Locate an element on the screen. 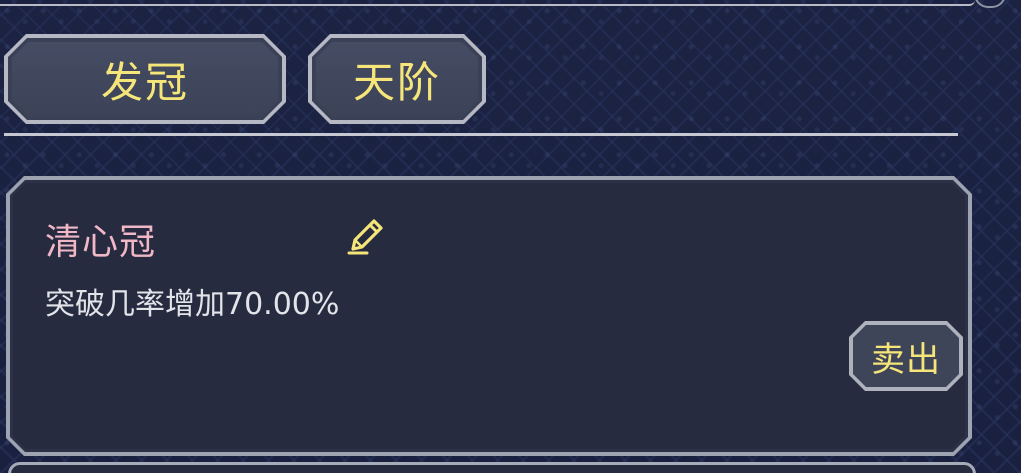  scroll-handle-remnant is located at coordinates (990, 4).